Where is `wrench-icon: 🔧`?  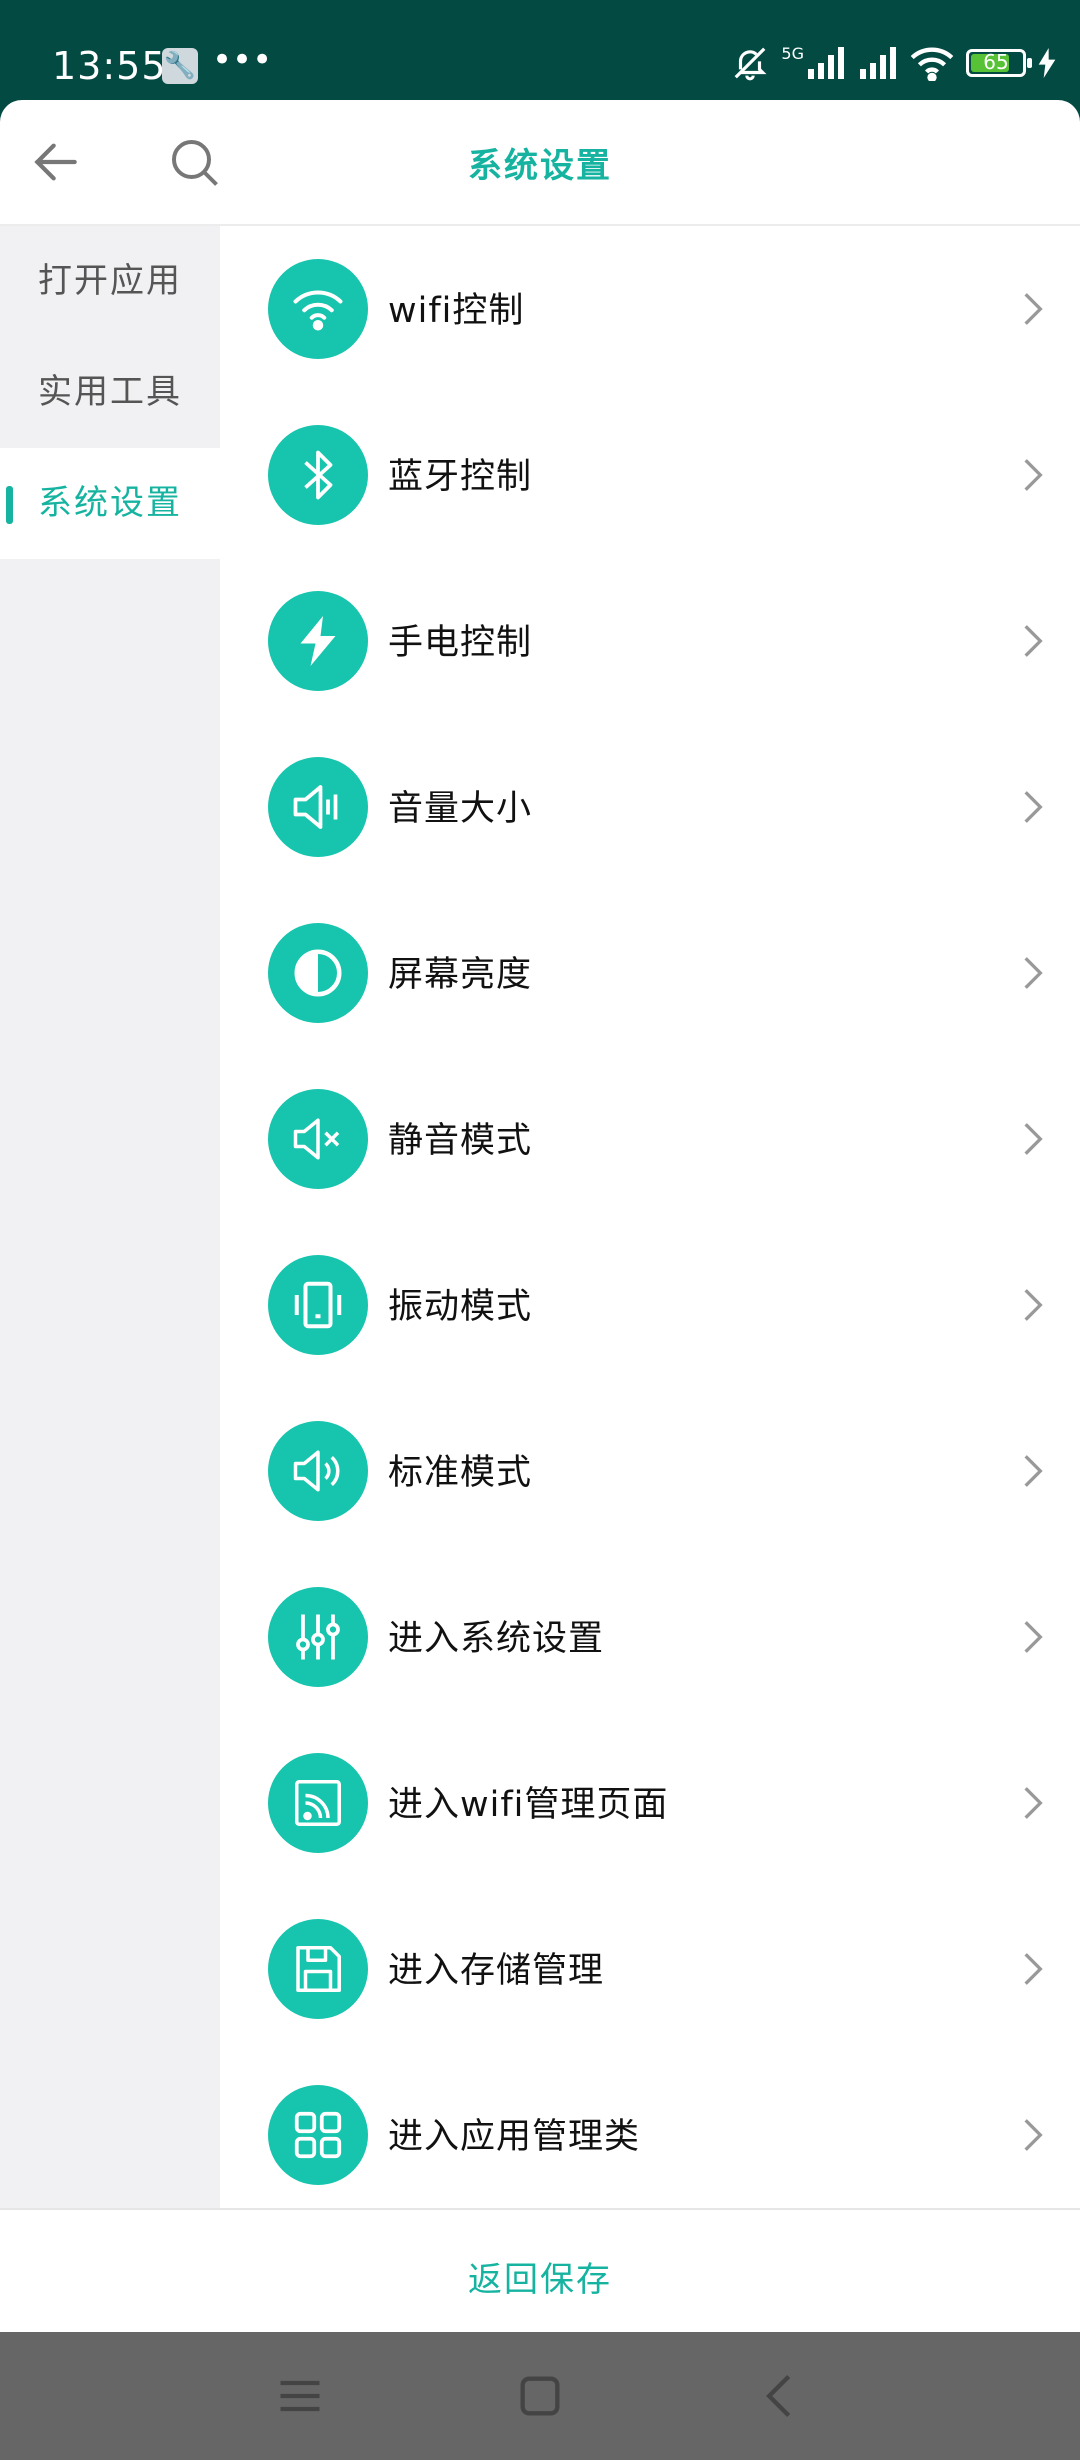 wrench-icon: 🔧 is located at coordinates (180, 66).